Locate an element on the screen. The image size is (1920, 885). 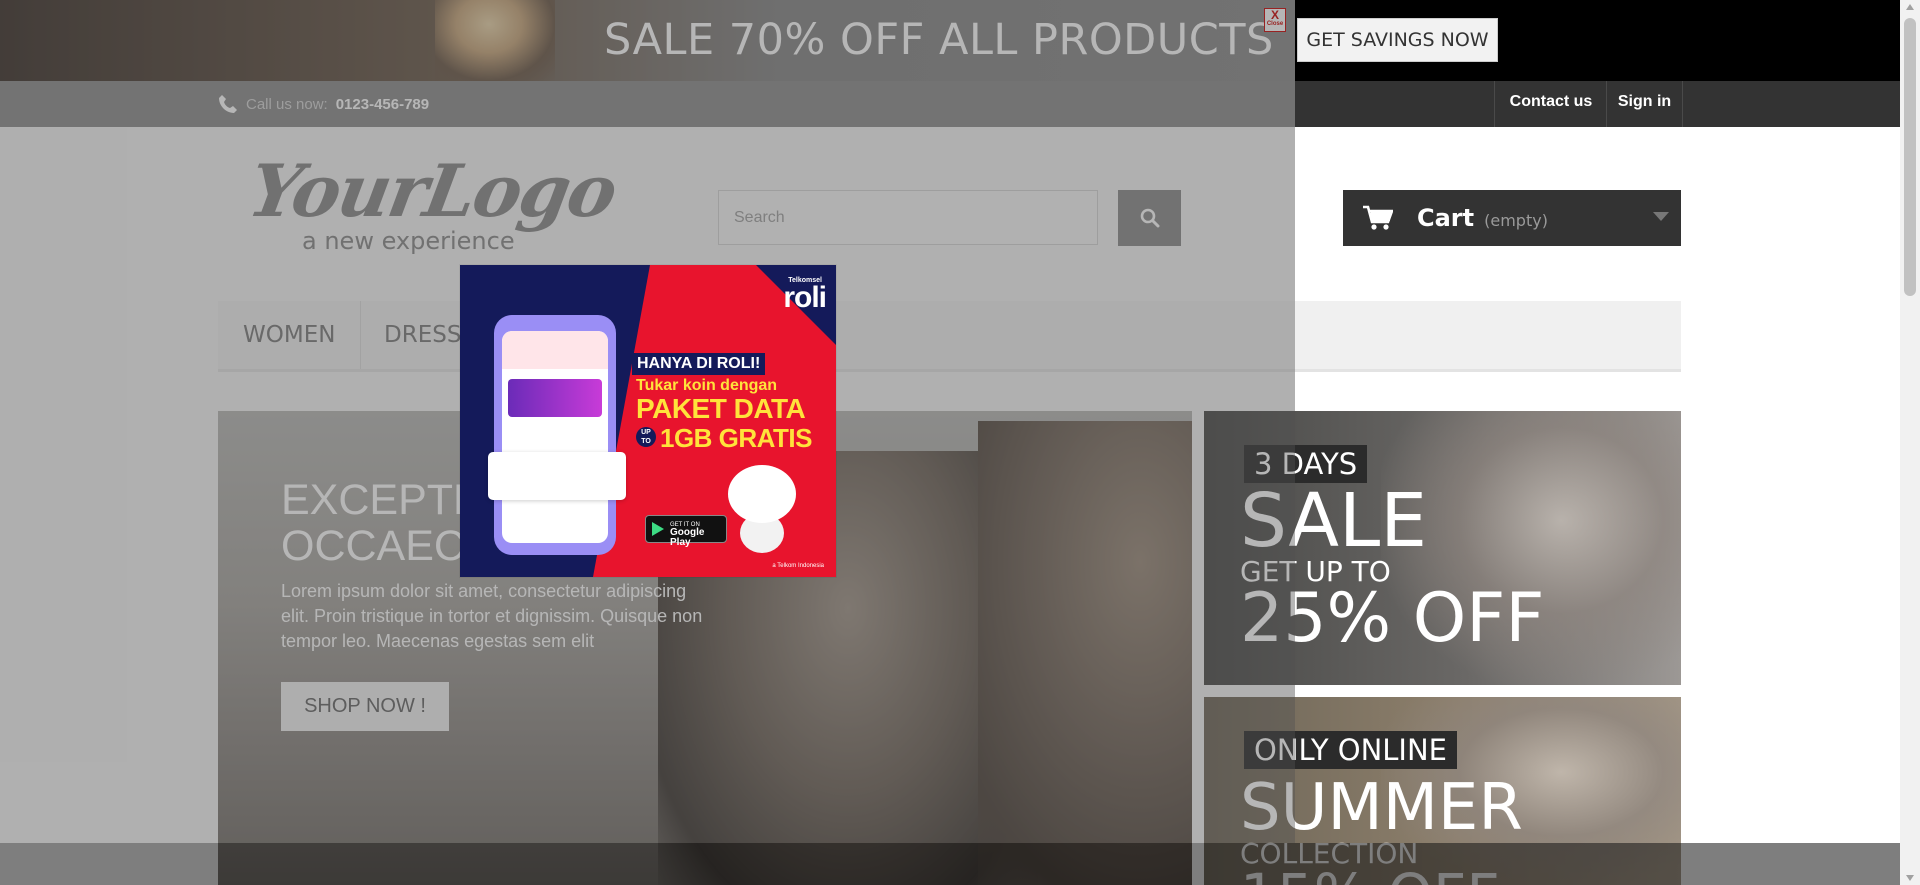
ad-offer-title: PAKET DATA is located at coordinates (721, 408).